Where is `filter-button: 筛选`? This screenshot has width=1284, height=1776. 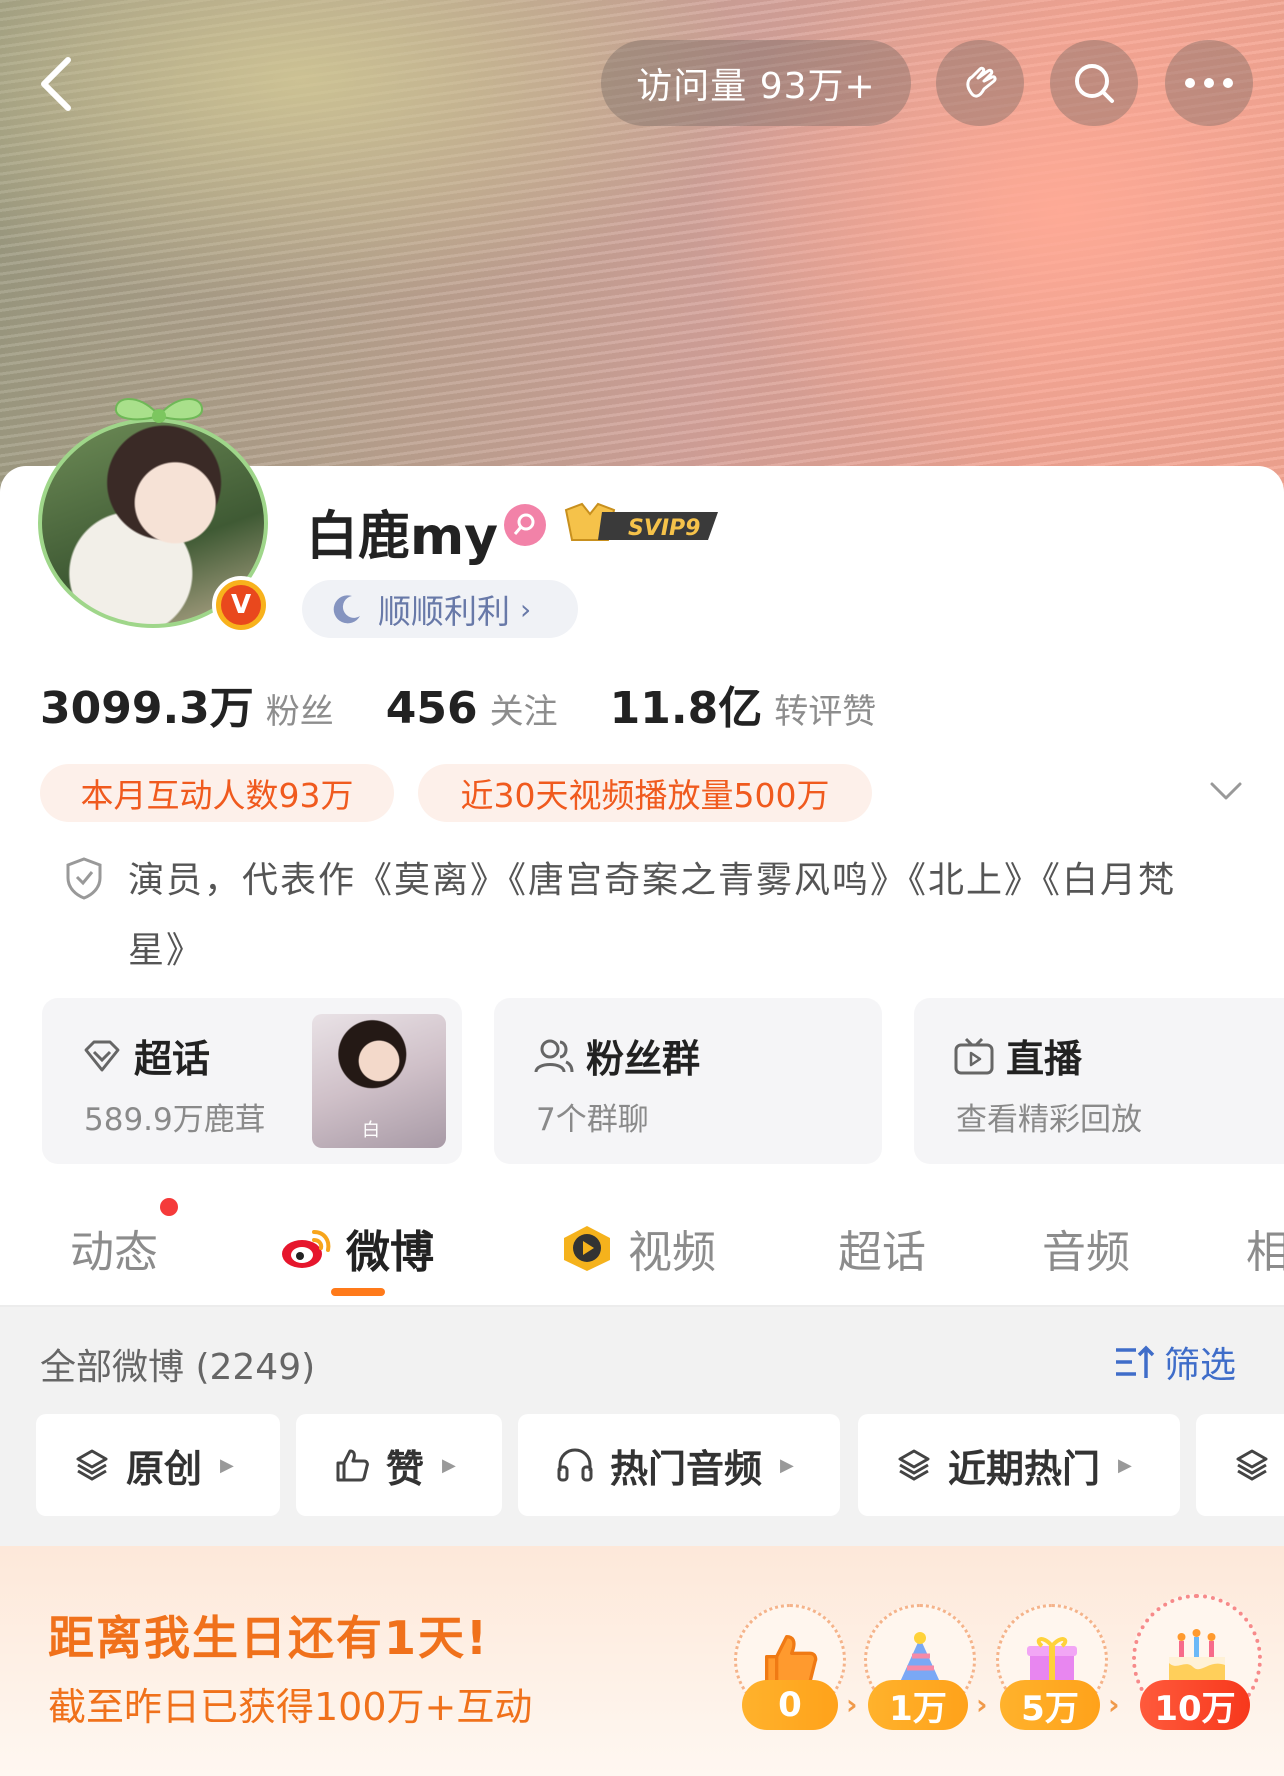 filter-button: 筛选 is located at coordinates (1174, 1362).